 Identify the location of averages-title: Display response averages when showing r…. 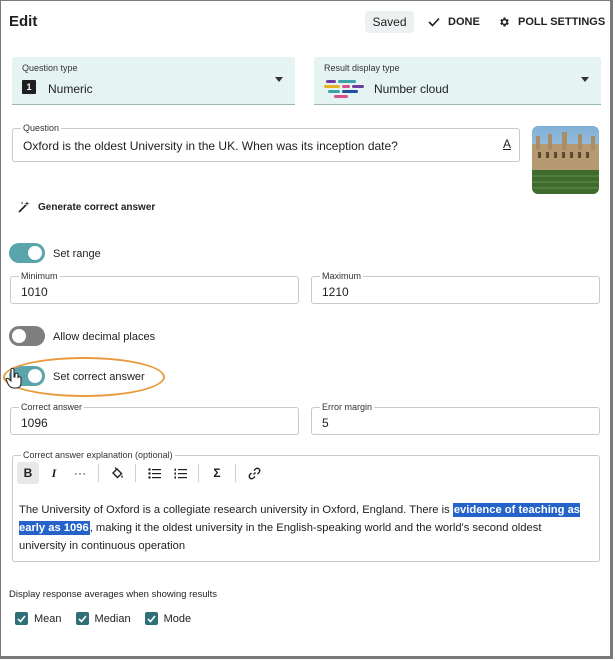
(113, 594).